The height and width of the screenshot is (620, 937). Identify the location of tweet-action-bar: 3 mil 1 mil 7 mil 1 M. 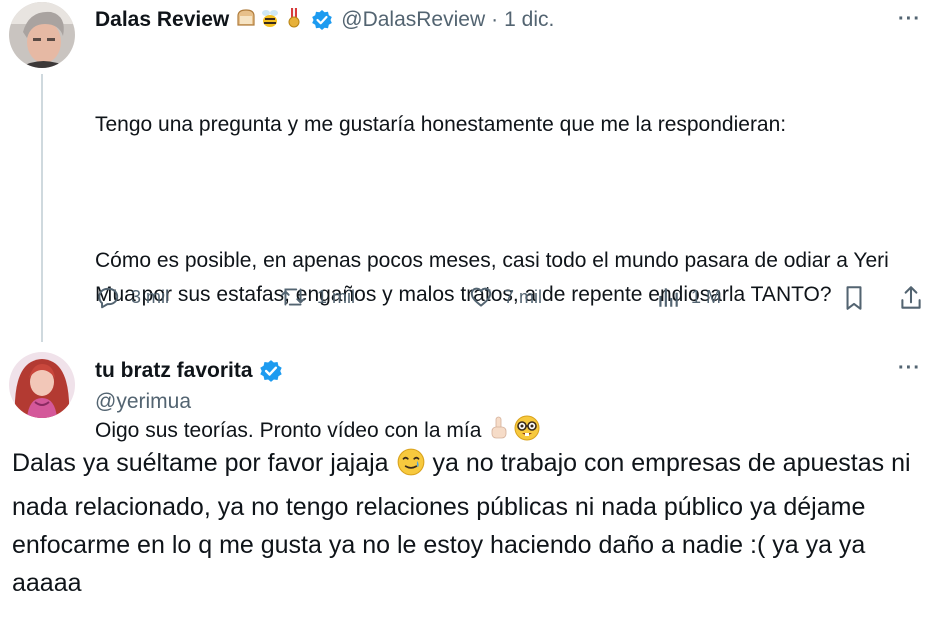
(515, 303).